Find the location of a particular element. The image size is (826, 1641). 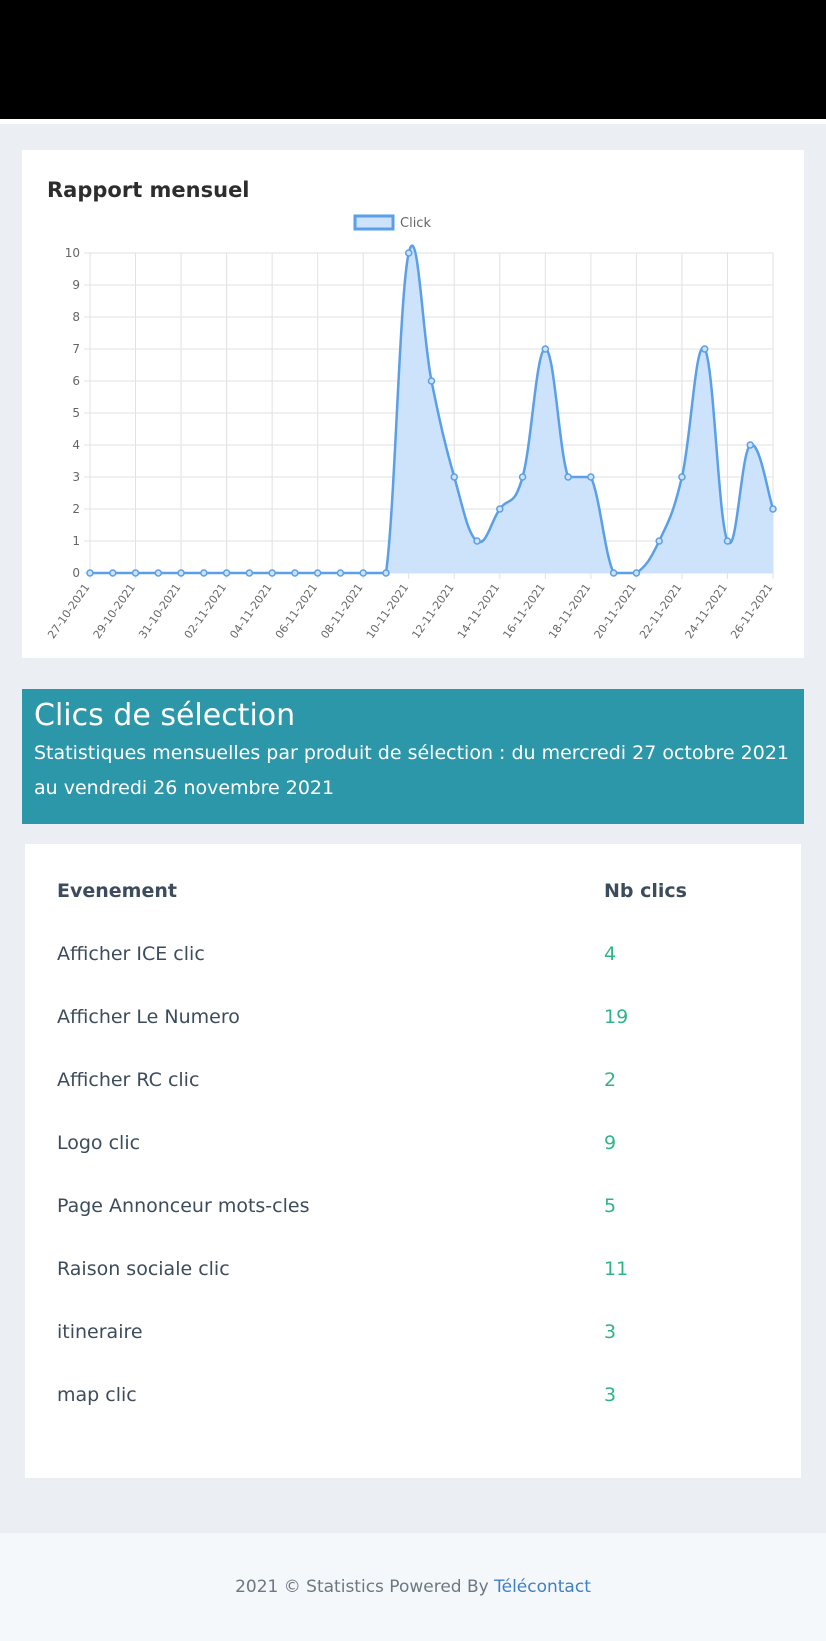

table-row: Logo clic 9 is located at coordinates (413, 1147).